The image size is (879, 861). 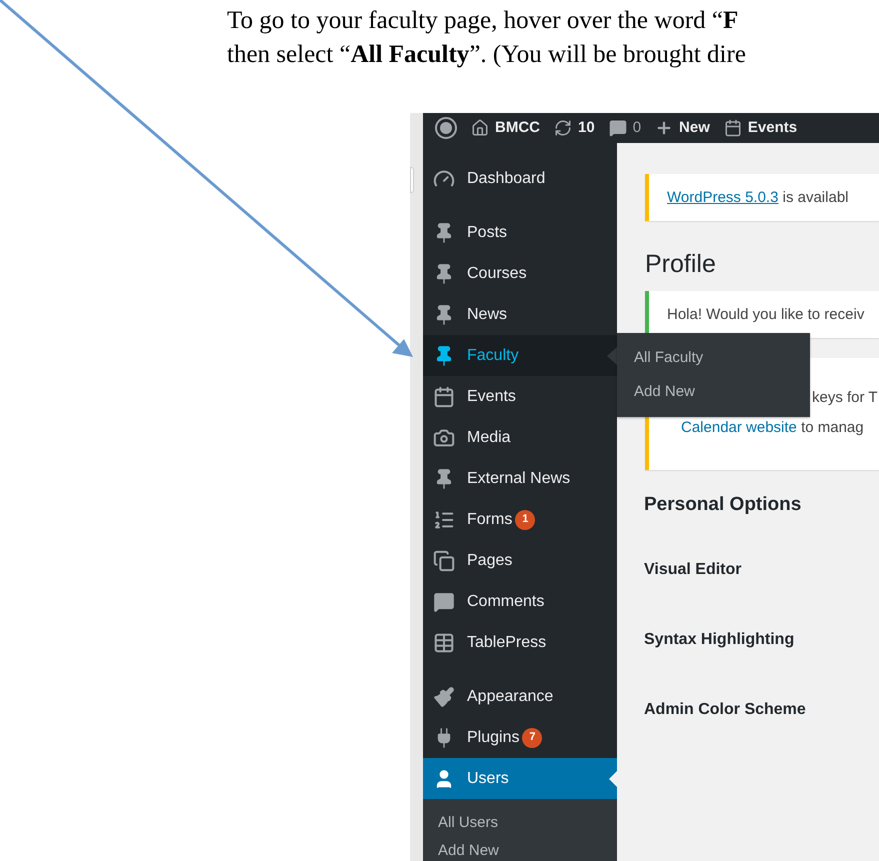 I want to click on home-icon, so click(x=480, y=128).